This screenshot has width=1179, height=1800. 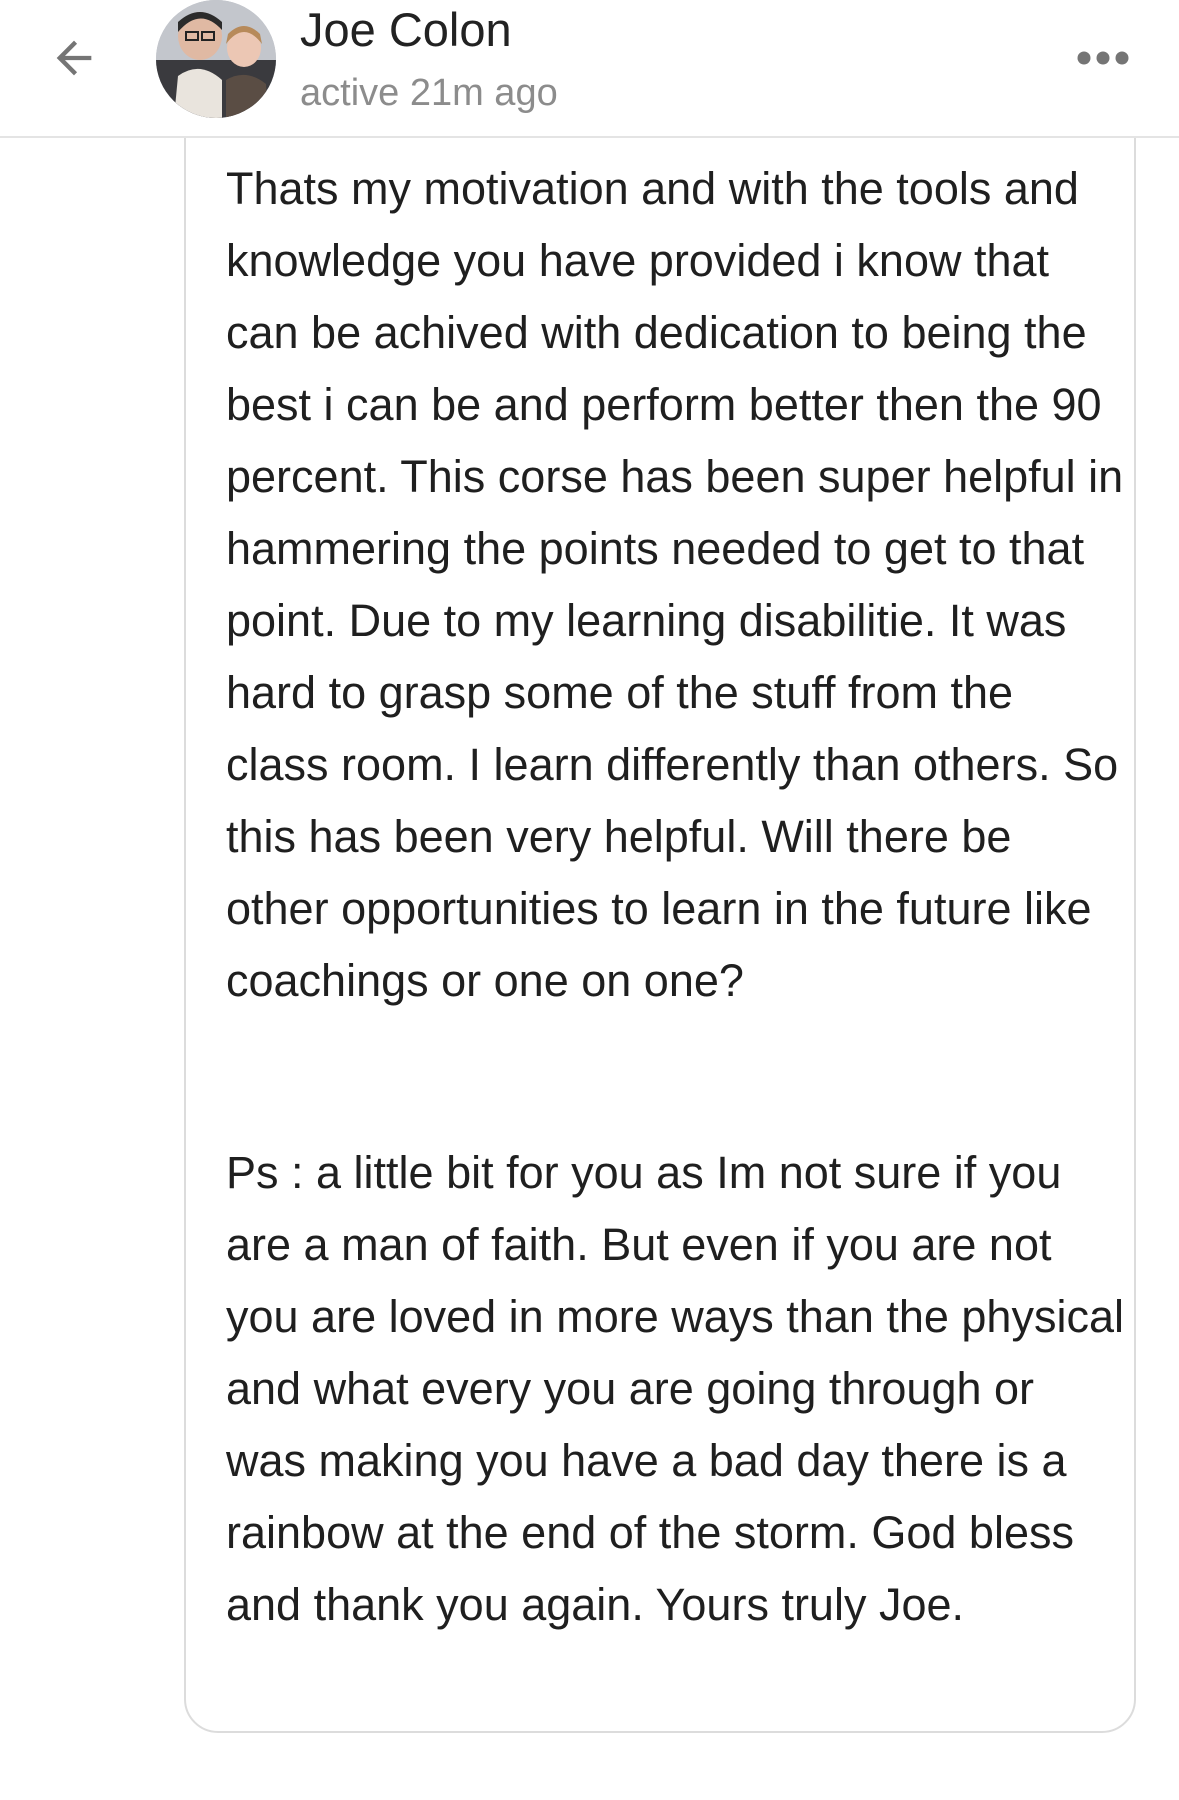 I want to click on contact-status: active 21m ago, so click(x=429, y=93).